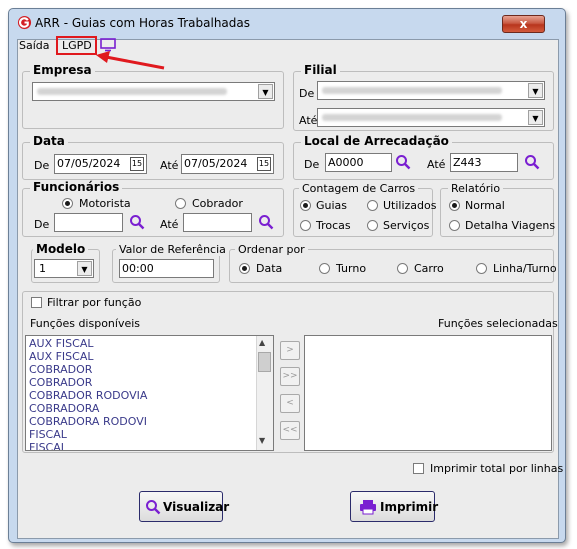 This screenshot has width=577, height=549. Describe the element at coordinates (358, 162) in the screenshot. I see `local-de-input: A0000` at that location.